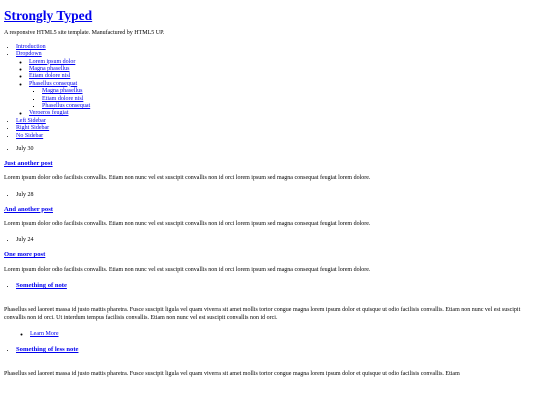 The image size is (540, 405). Describe the element at coordinates (31, 47) in the screenshot. I see `nav-link-introduction: Introduction` at that location.